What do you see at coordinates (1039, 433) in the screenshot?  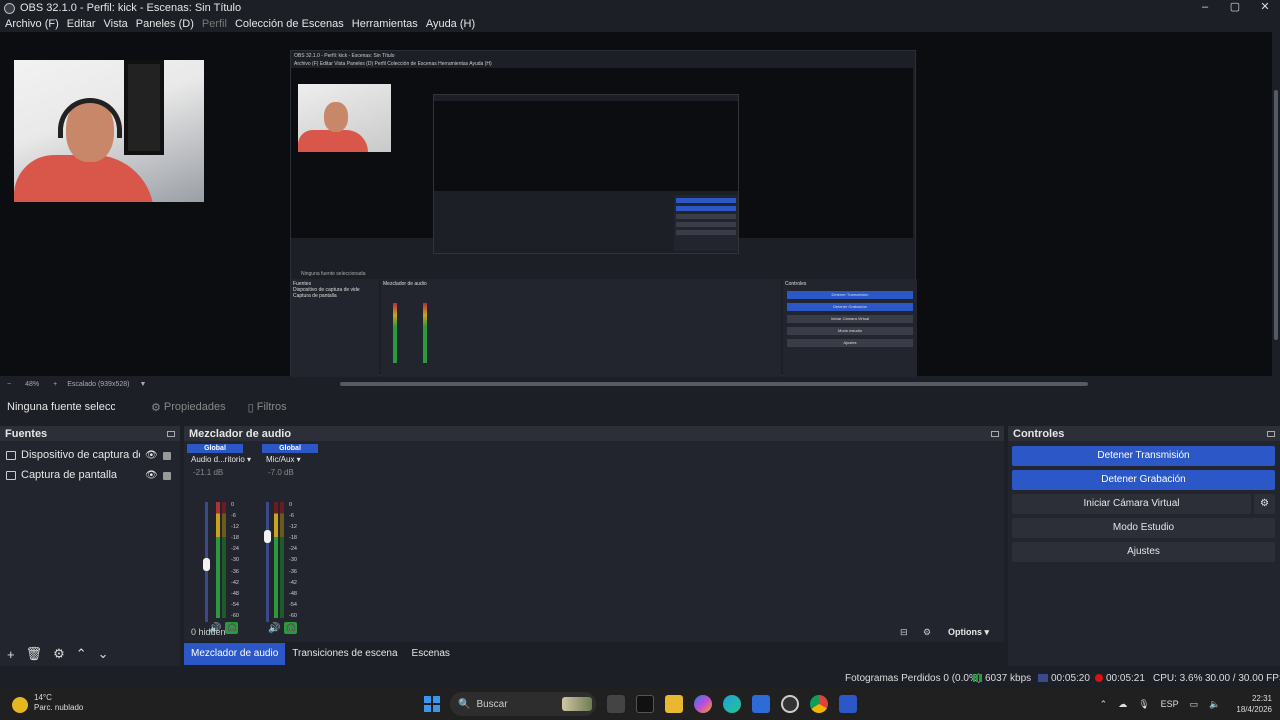 I see `controls-title: Controles` at bounding box center [1039, 433].